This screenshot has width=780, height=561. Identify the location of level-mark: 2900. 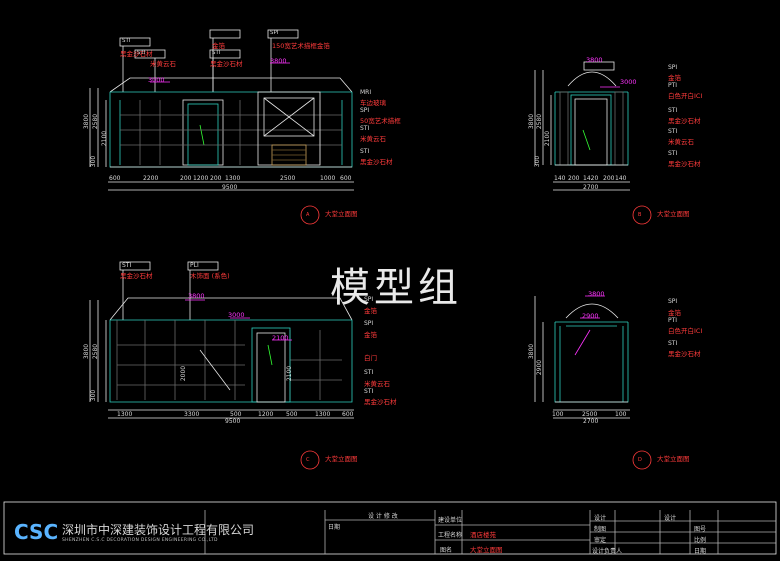
(590, 316).